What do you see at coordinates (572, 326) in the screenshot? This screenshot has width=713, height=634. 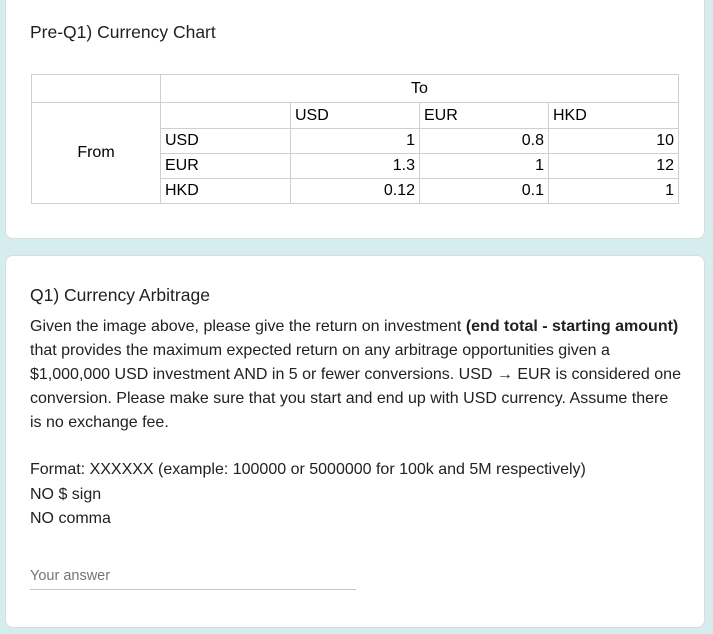 I see `question-text-bold: (end total - starting amount)` at bounding box center [572, 326].